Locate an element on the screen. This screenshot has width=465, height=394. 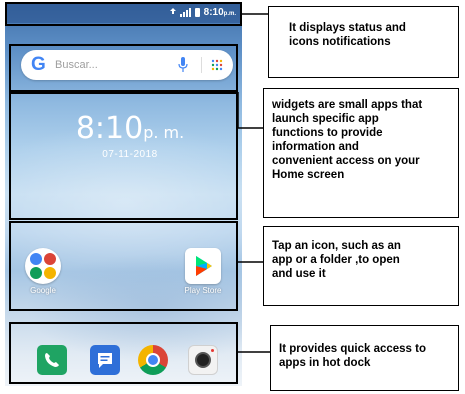
app-icons-highlight is located at coordinates (123, 266).